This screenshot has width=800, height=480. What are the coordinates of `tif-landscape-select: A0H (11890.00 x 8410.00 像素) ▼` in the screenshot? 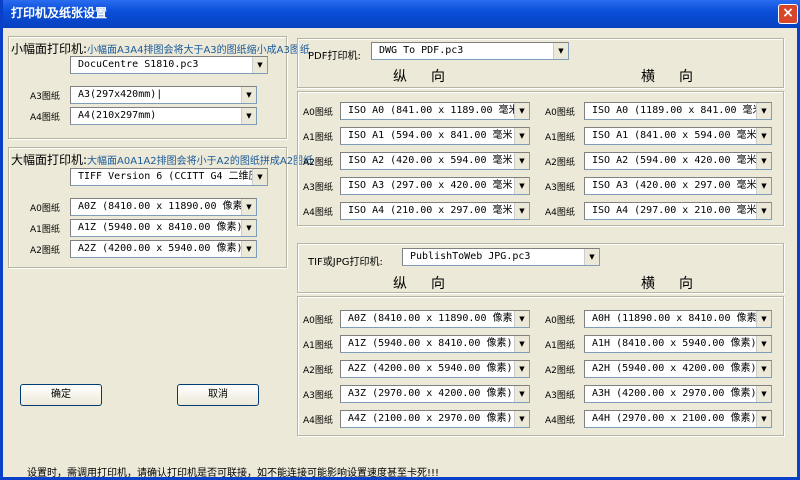 It's located at (678, 319).